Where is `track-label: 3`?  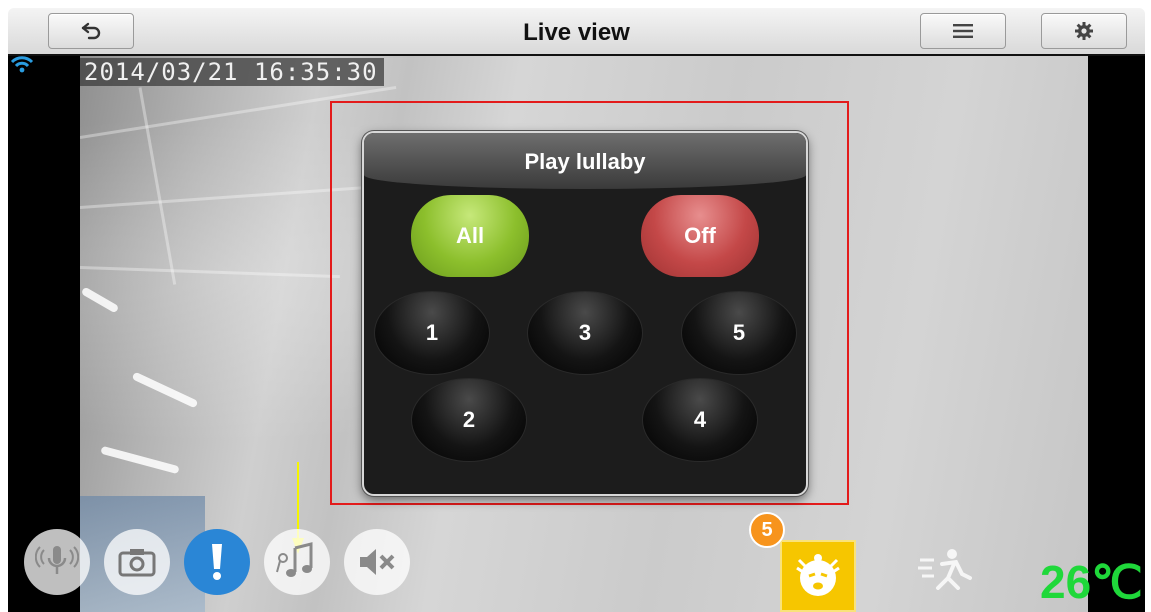 track-label: 3 is located at coordinates (585, 332).